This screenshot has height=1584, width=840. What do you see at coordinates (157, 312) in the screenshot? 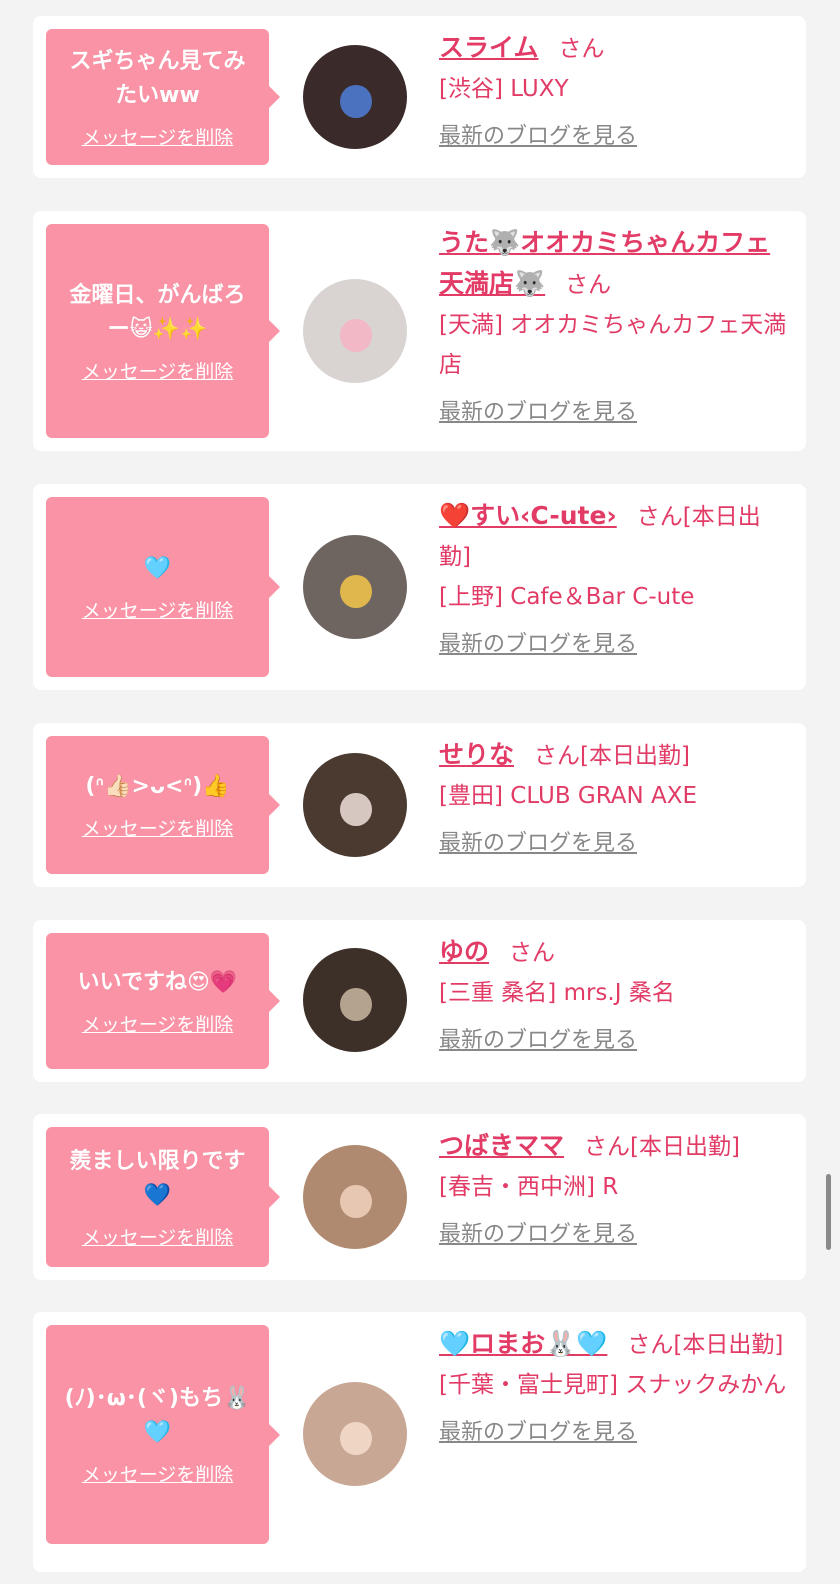
I see `message-text: 金曜日、がんばろ ー😺✨✨` at bounding box center [157, 312].